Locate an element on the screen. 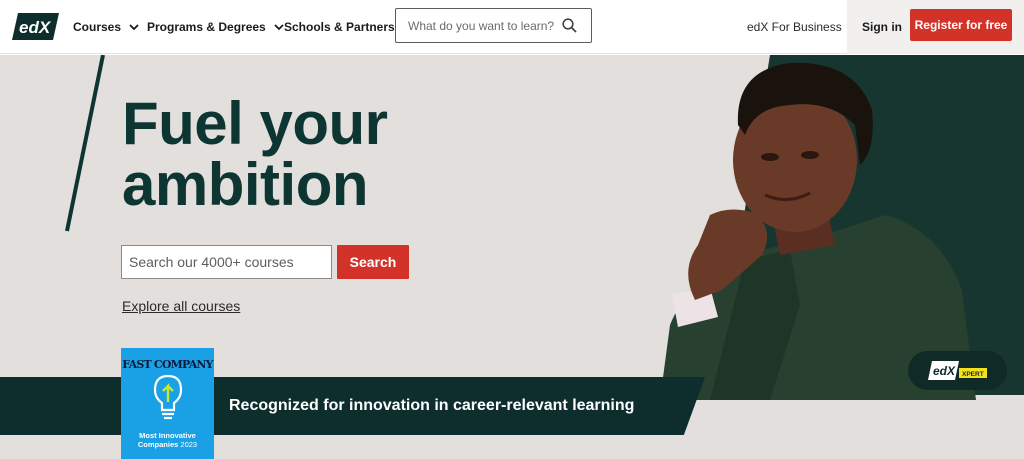  headline-line-2: ambition is located at coordinates (245, 184).